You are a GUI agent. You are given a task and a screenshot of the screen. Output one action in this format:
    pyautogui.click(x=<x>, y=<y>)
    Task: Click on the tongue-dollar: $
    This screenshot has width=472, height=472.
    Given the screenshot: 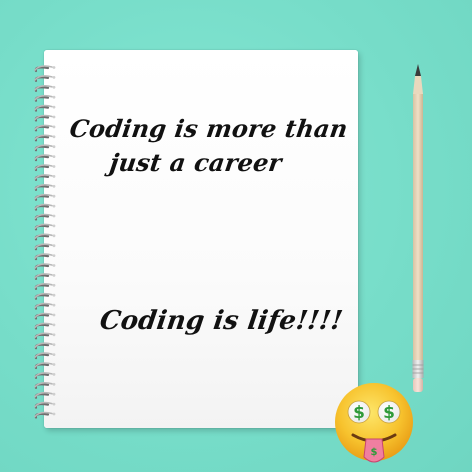 What is the action you would take?
    pyautogui.click(x=374, y=452)
    